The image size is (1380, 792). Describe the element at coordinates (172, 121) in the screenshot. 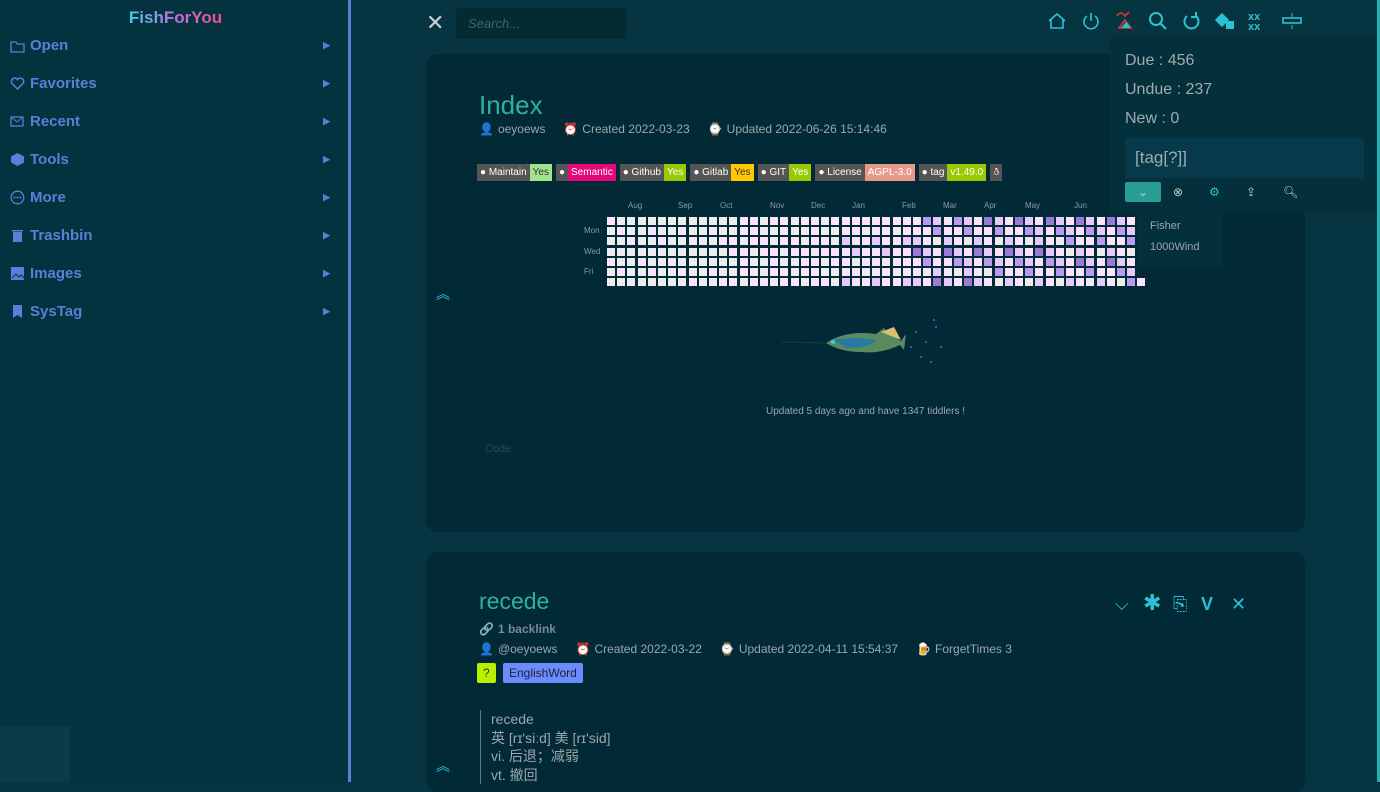

I see `sidebar-item-recent: Recent ▶` at that location.